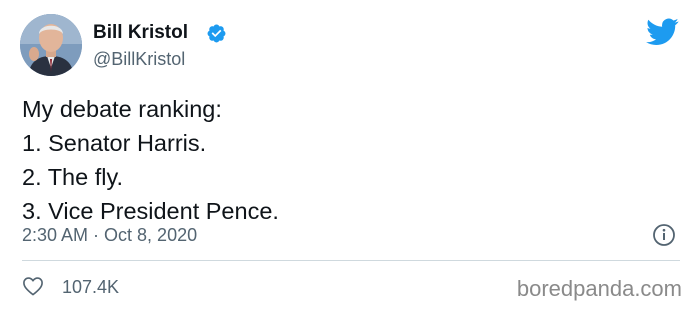  Describe the element at coordinates (351, 260) in the screenshot. I see `divider` at that location.